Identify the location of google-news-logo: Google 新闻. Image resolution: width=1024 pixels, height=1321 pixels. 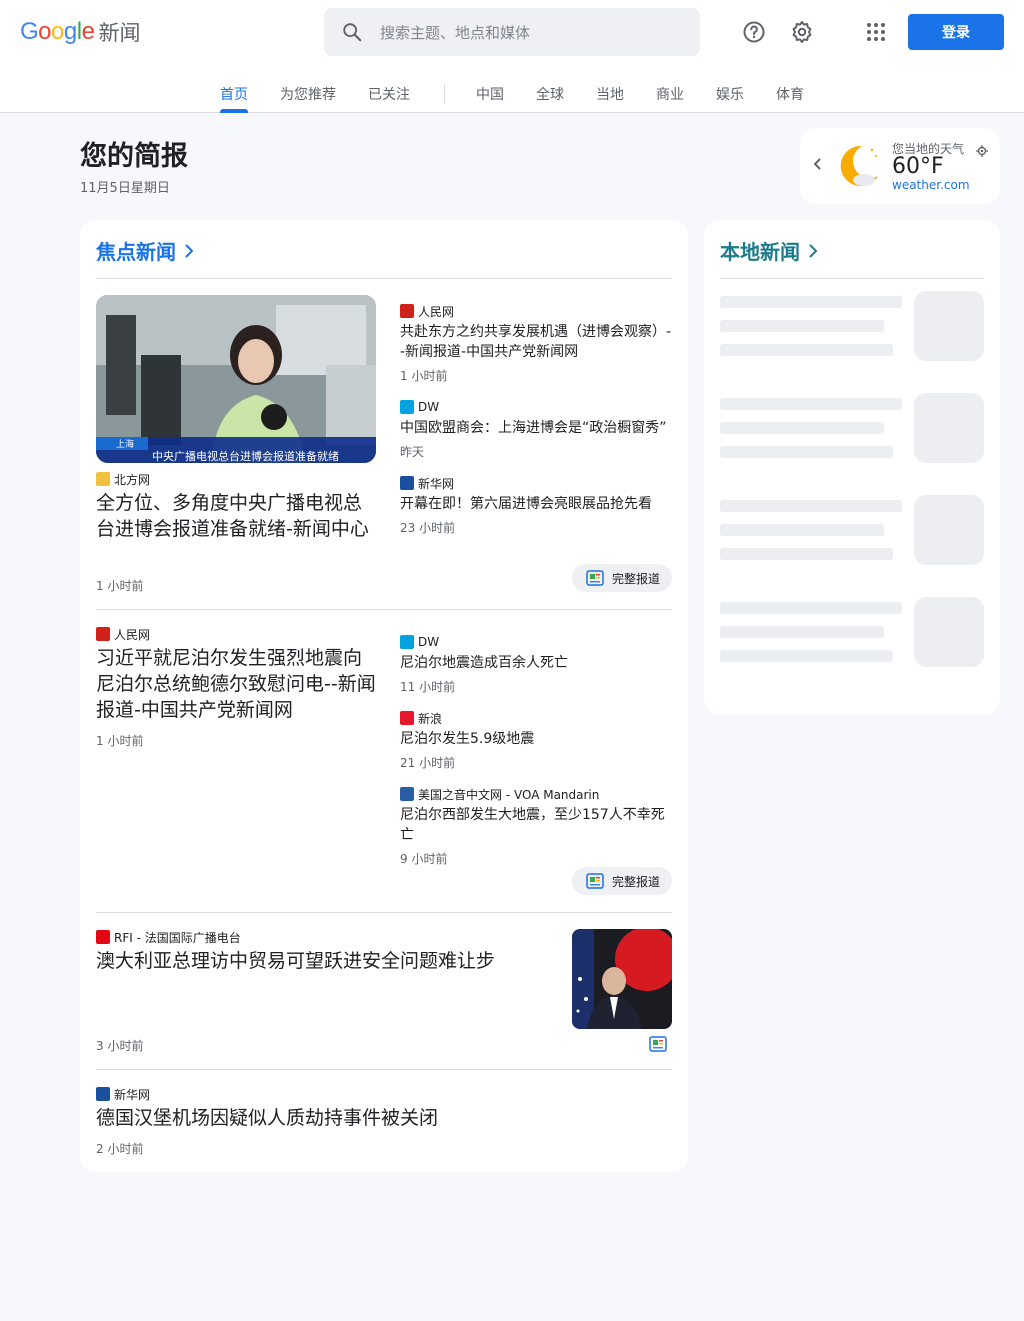
(80, 32).